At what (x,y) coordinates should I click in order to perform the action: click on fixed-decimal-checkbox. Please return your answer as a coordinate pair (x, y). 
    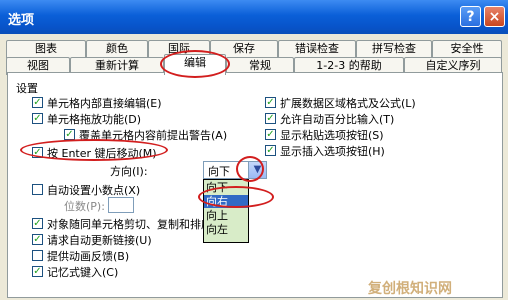
    Looking at the image, I should click on (37, 189).